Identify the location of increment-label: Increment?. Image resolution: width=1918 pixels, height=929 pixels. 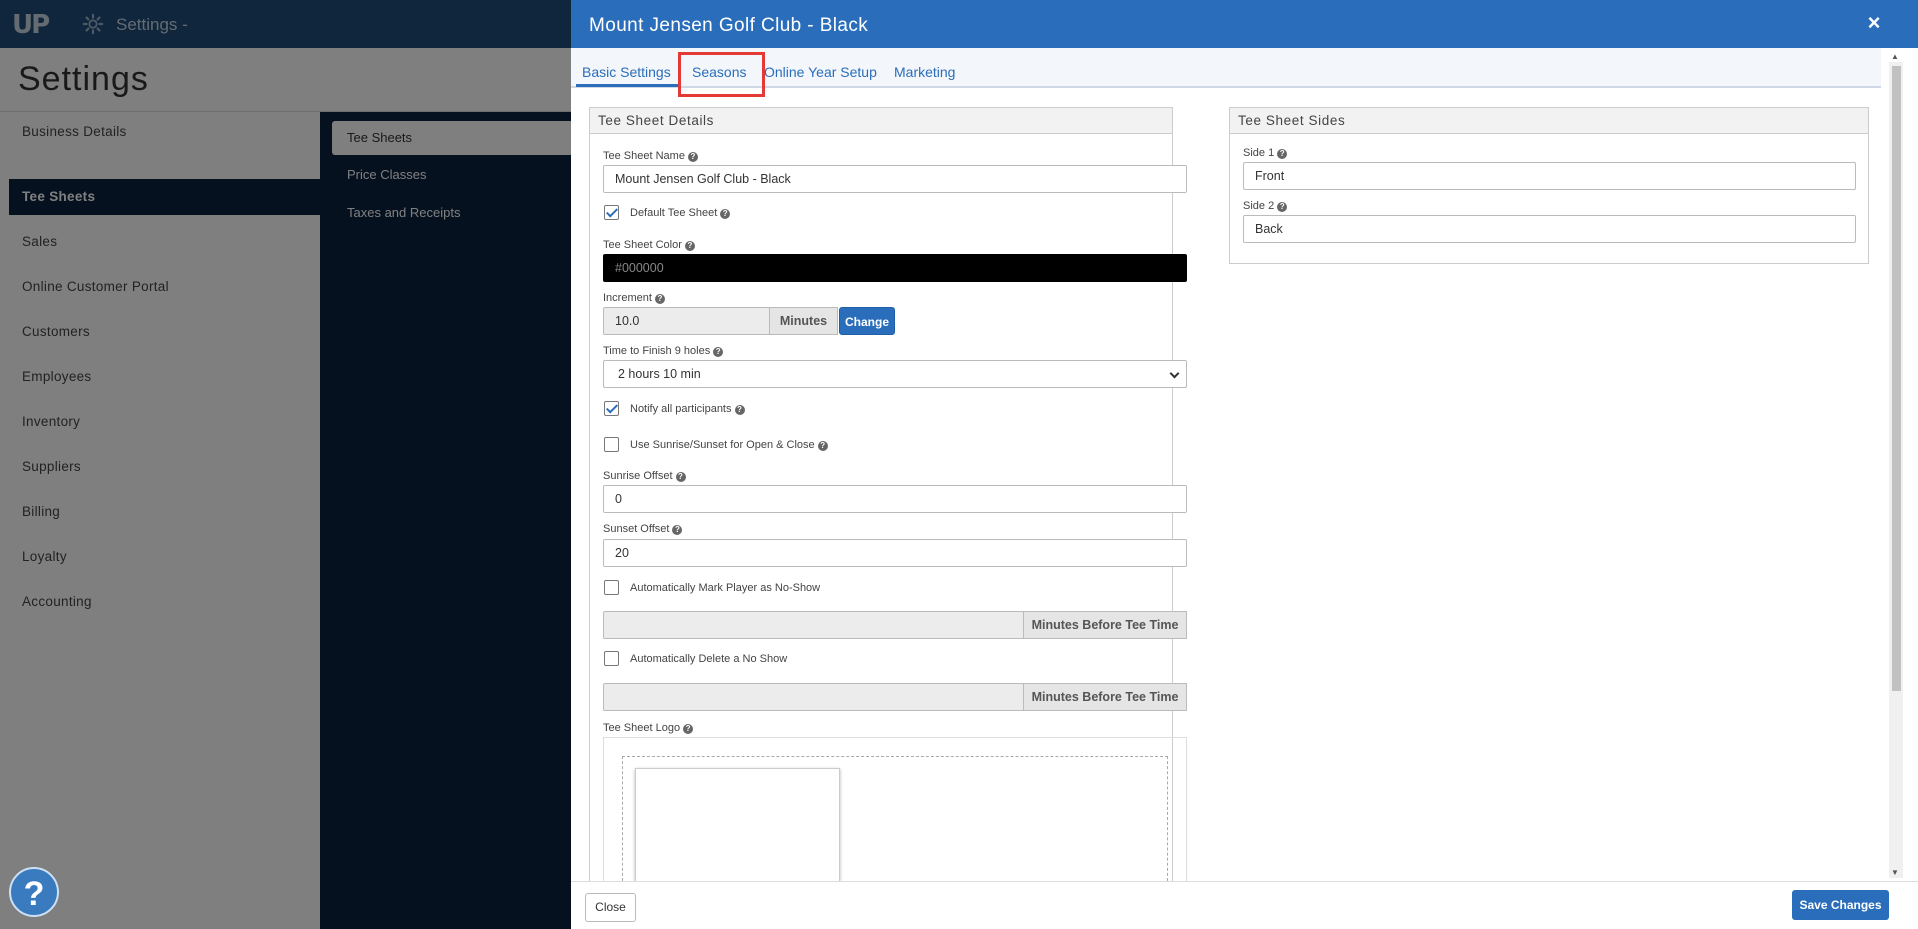
(634, 298).